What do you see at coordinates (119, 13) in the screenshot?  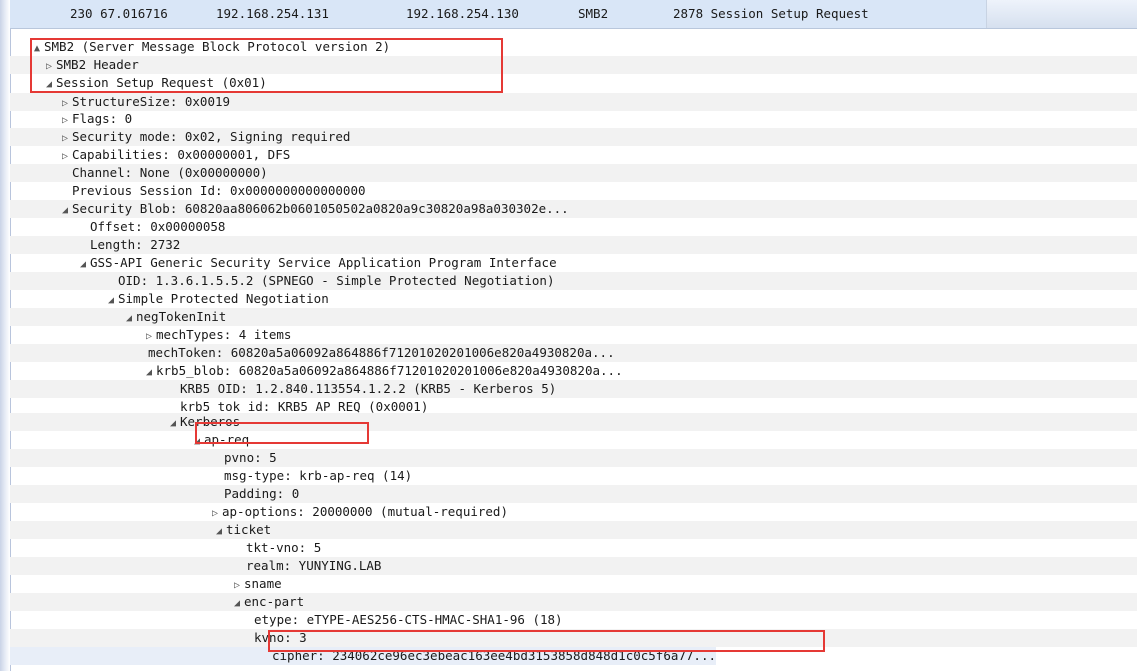 I see `packet-no-time: 230 67.016716` at bounding box center [119, 13].